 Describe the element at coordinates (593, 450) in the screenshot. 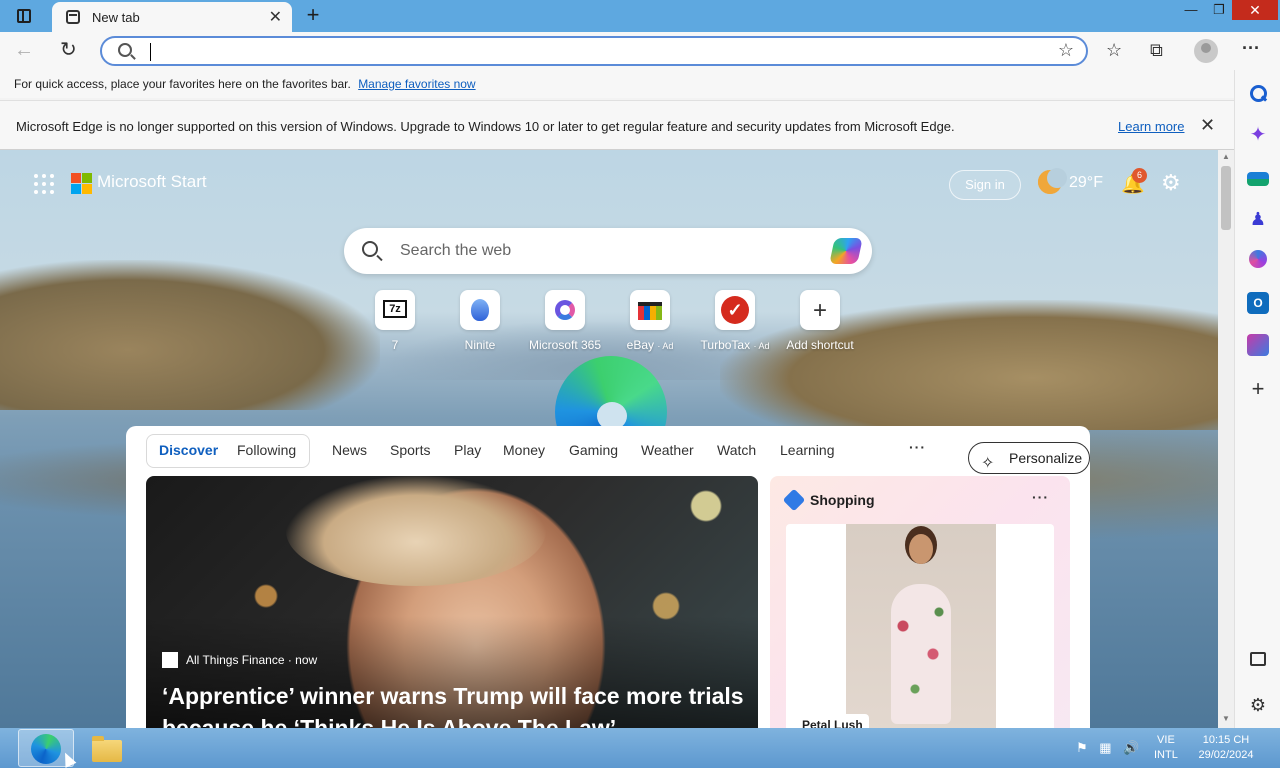

I see `tab-gaming: Gaming` at that location.